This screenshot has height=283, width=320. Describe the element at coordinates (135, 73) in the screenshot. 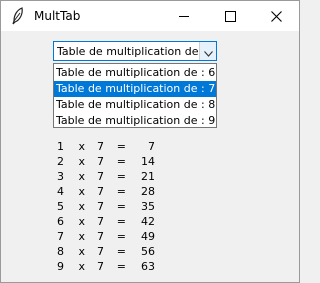

I see `dropdown-option-6: Table de multiplication de : 6` at that location.